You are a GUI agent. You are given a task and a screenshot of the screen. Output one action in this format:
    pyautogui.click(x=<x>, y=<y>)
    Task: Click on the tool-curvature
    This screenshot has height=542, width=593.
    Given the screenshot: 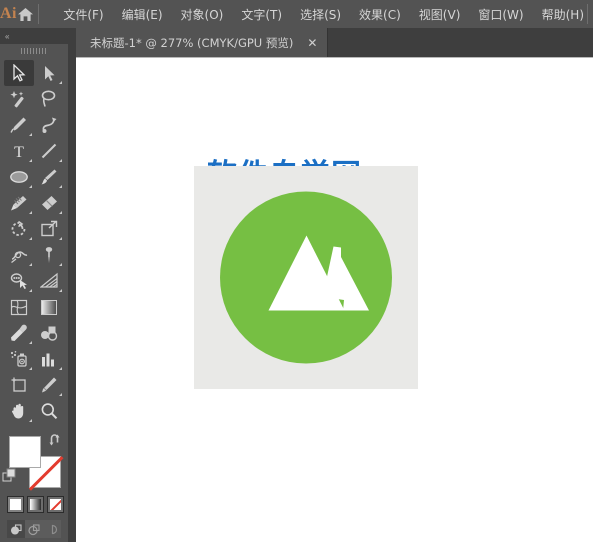 What is the action you would take?
    pyautogui.click(x=49, y=125)
    